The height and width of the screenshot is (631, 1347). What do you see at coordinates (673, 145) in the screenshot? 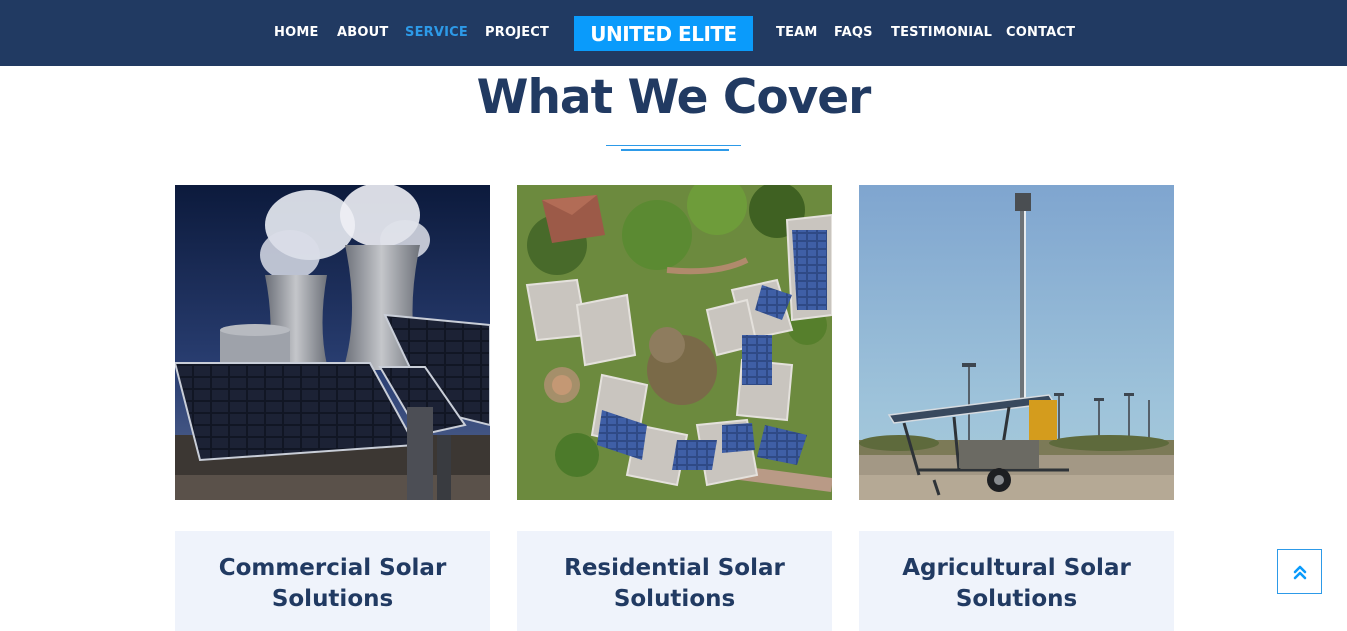
I see `title-divider` at bounding box center [673, 145].